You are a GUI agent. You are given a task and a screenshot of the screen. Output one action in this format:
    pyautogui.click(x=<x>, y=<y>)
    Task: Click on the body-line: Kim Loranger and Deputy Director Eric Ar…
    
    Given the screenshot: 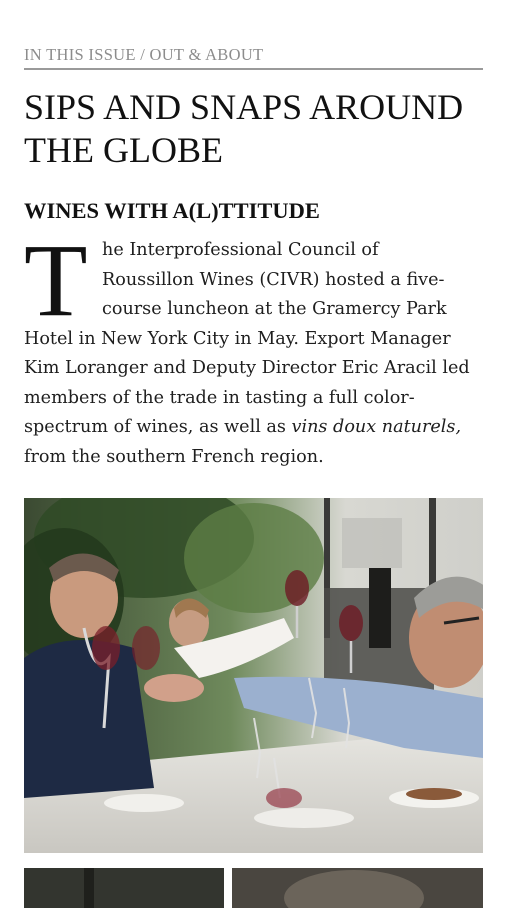 What is the action you would take?
    pyautogui.click(x=247, y=368)
    